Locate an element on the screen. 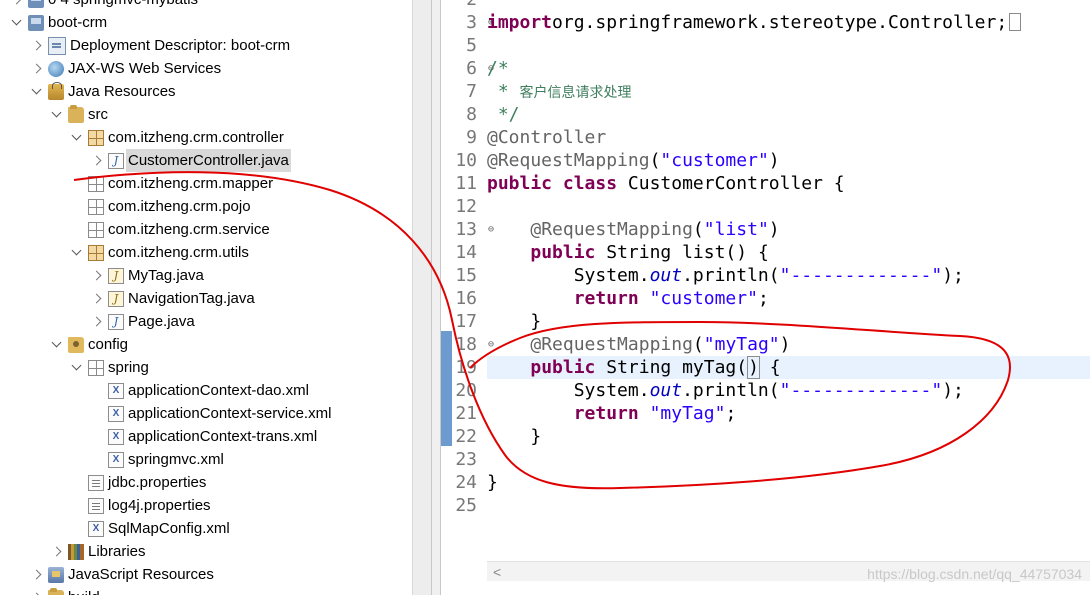  tree-item: boot-crm is located at coordinates (58, 22).